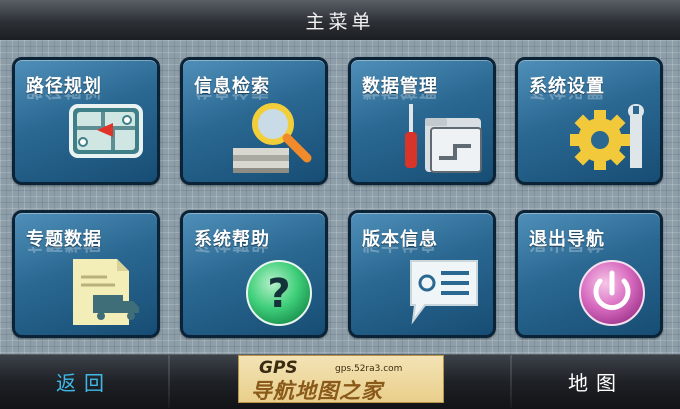 Image resolution: width=680 pixels, height=409 pixels. What do you see at coordinates (607, 137) in the screenshot?
I see `gear-wrench-icon` at bounding box center [607, 137].